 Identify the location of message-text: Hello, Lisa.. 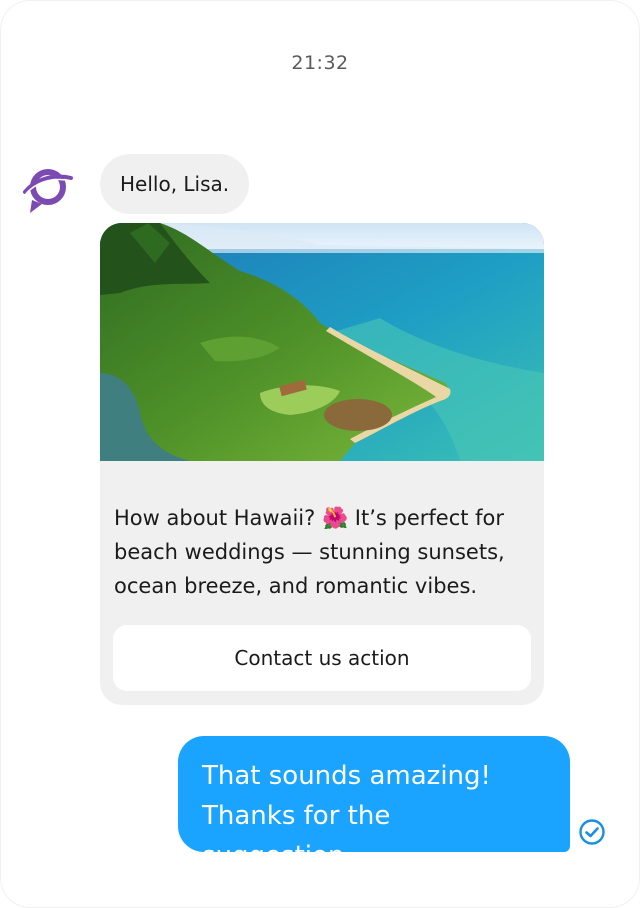
(175, 184).